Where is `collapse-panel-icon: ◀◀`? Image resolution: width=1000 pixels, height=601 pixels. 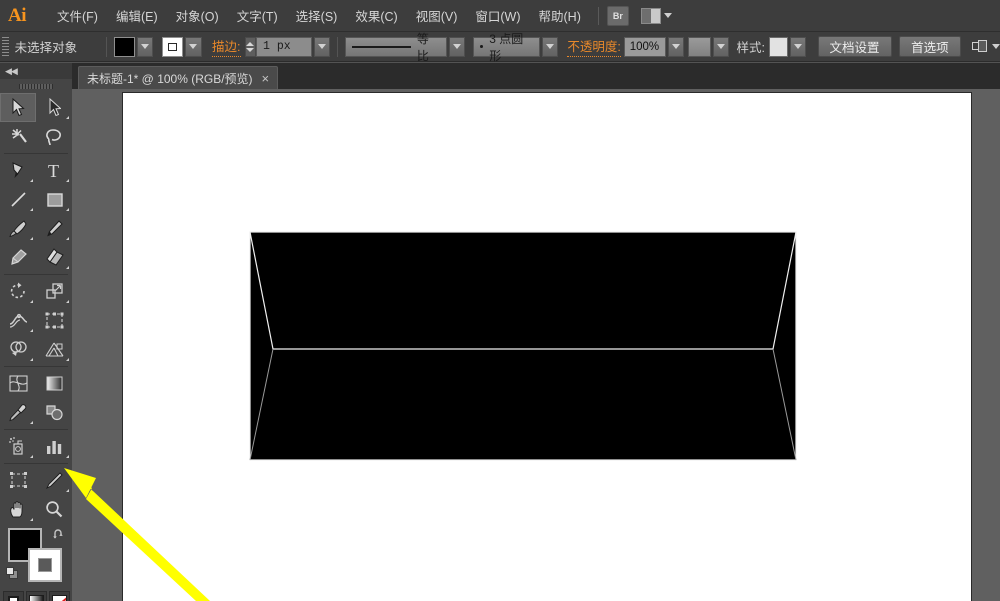
collapse-panel-icon: ◀◀ is located at coordinates (11, 71).